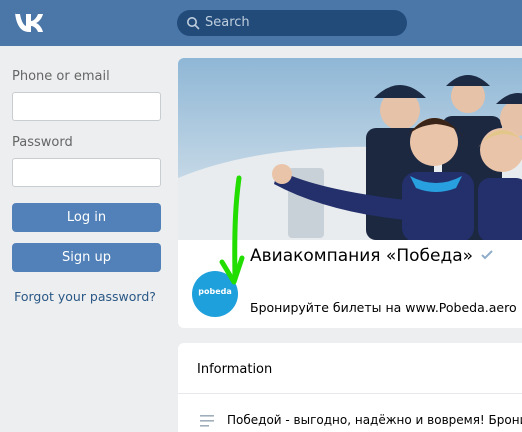  What do you see at coordinates (227, 22) in the screenshot?
I see `search-placeholder: Search` at bounding box center [227, 22].